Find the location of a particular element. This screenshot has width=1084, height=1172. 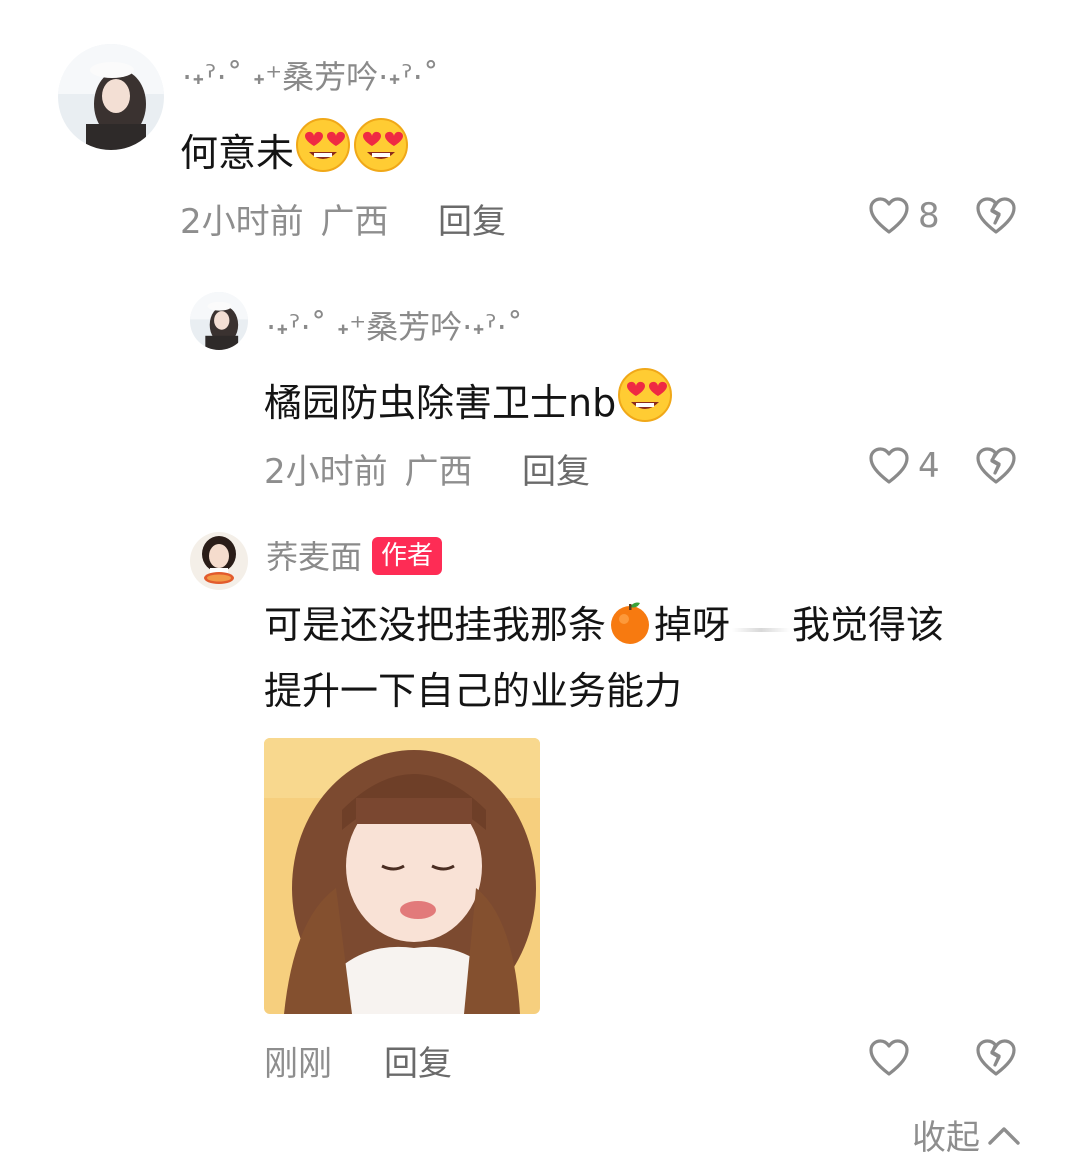

comment-text: 何意未 is located at coordinates (295, 153).